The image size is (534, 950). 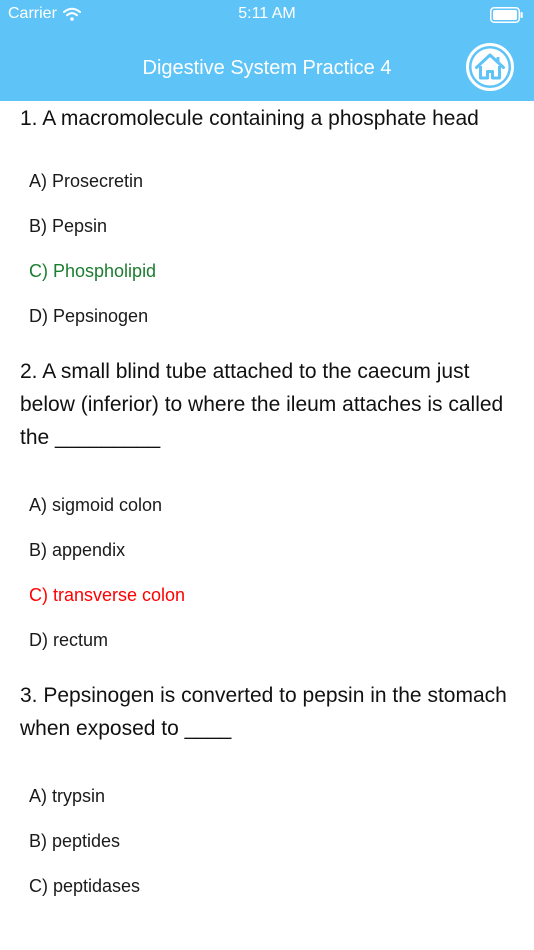 What do you see at coordinates (275, 841) in the screenshot?
I see `answer-option: B) peptides` at bounding box center [275, 841].